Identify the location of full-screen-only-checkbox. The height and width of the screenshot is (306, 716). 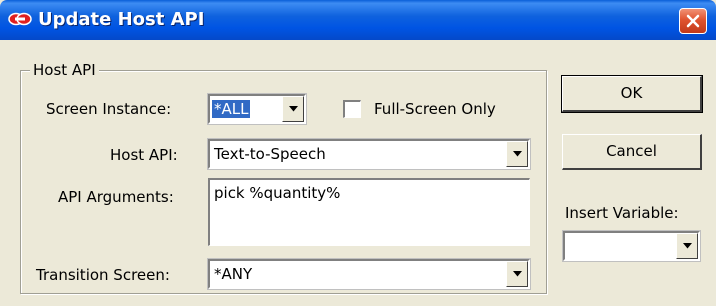
(352, 109).